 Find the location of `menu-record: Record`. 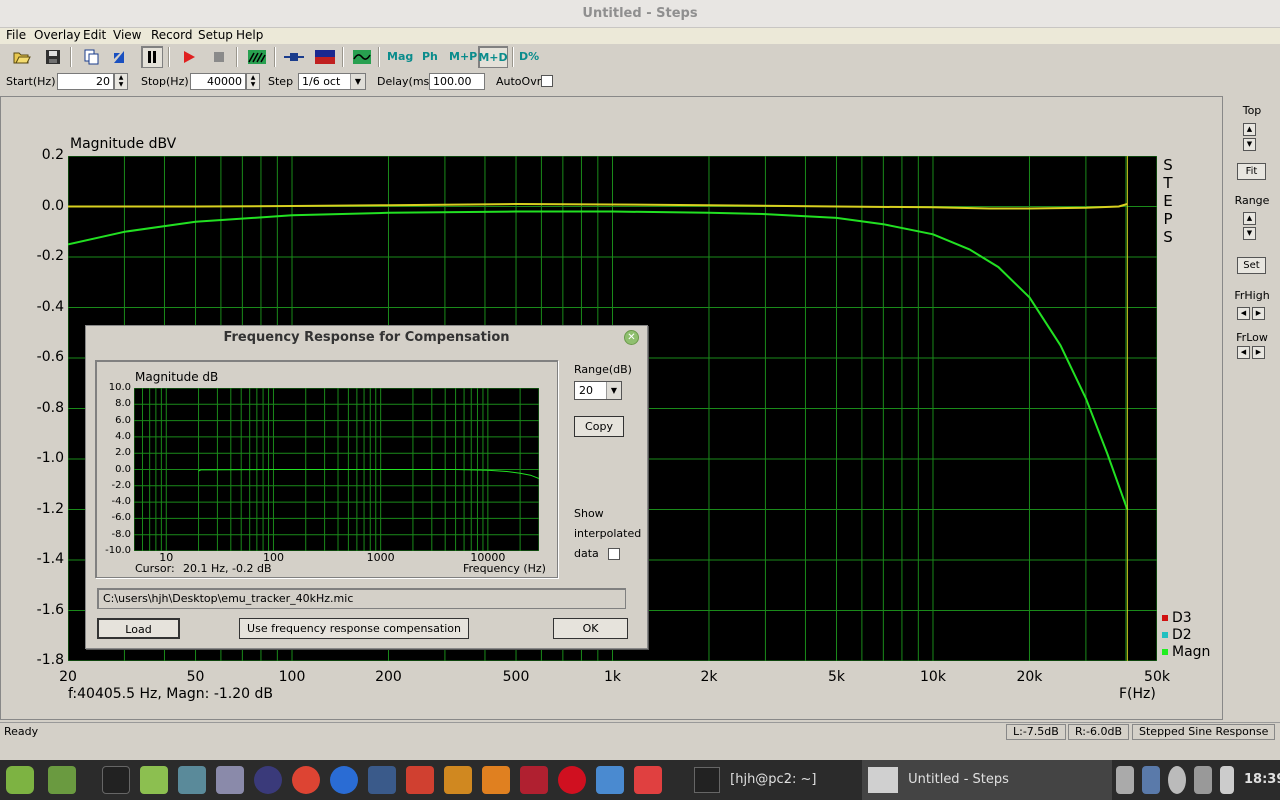

menu-record: Record is located at coordinates (171, 35).